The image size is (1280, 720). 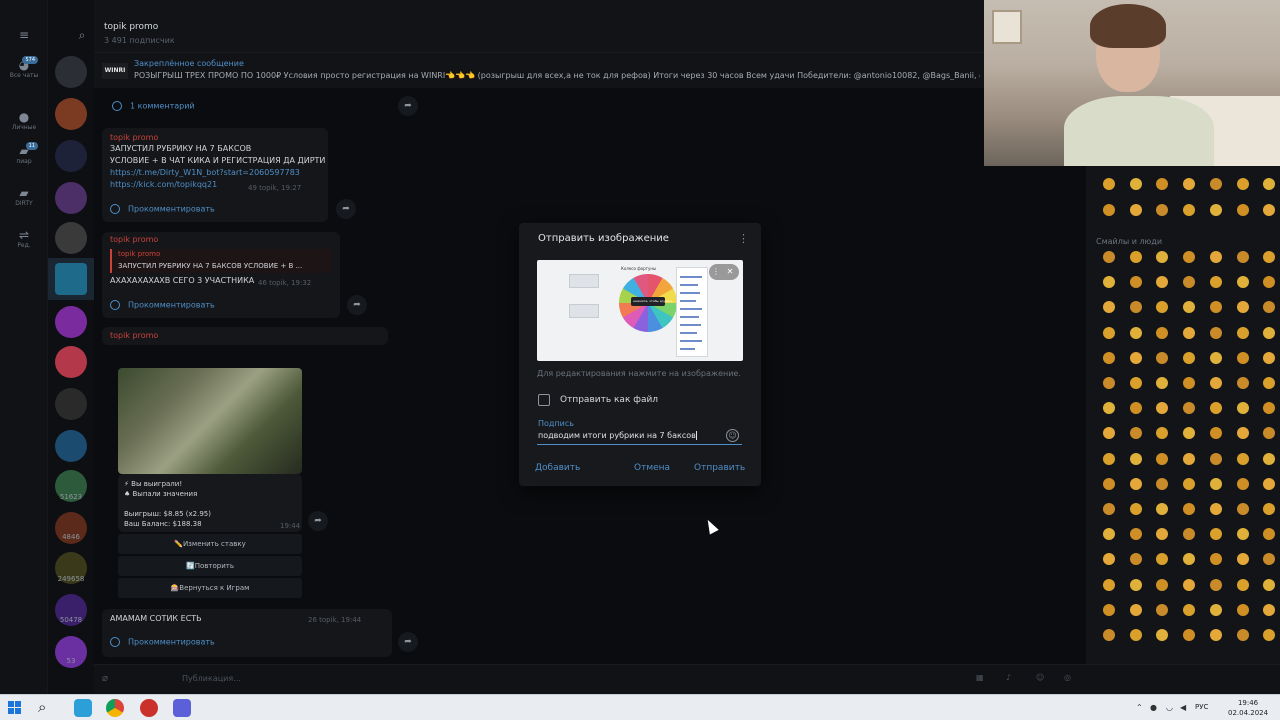 What do you see at coordinates (210, 421) in the screenshot?
I see `game-result-image` at bounding box center [210, 421].